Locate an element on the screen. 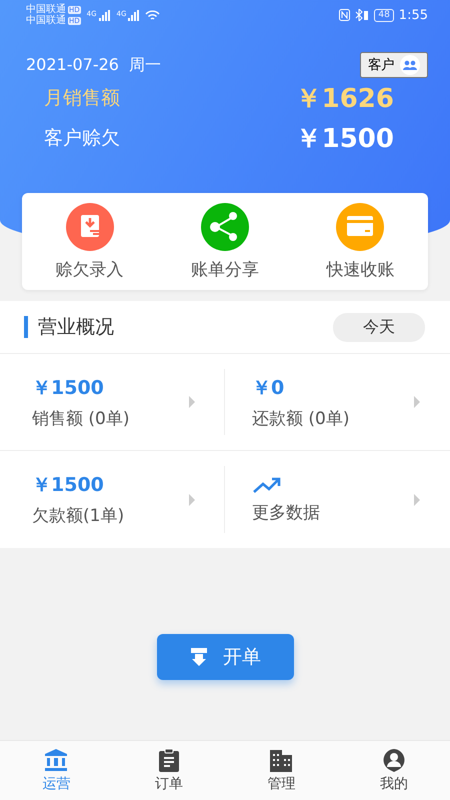 Image resolution: width=450 pixels, height=800 pixels. stat-cell: ￥1500 欠款额(1单) is located at coordinates (112, 499).